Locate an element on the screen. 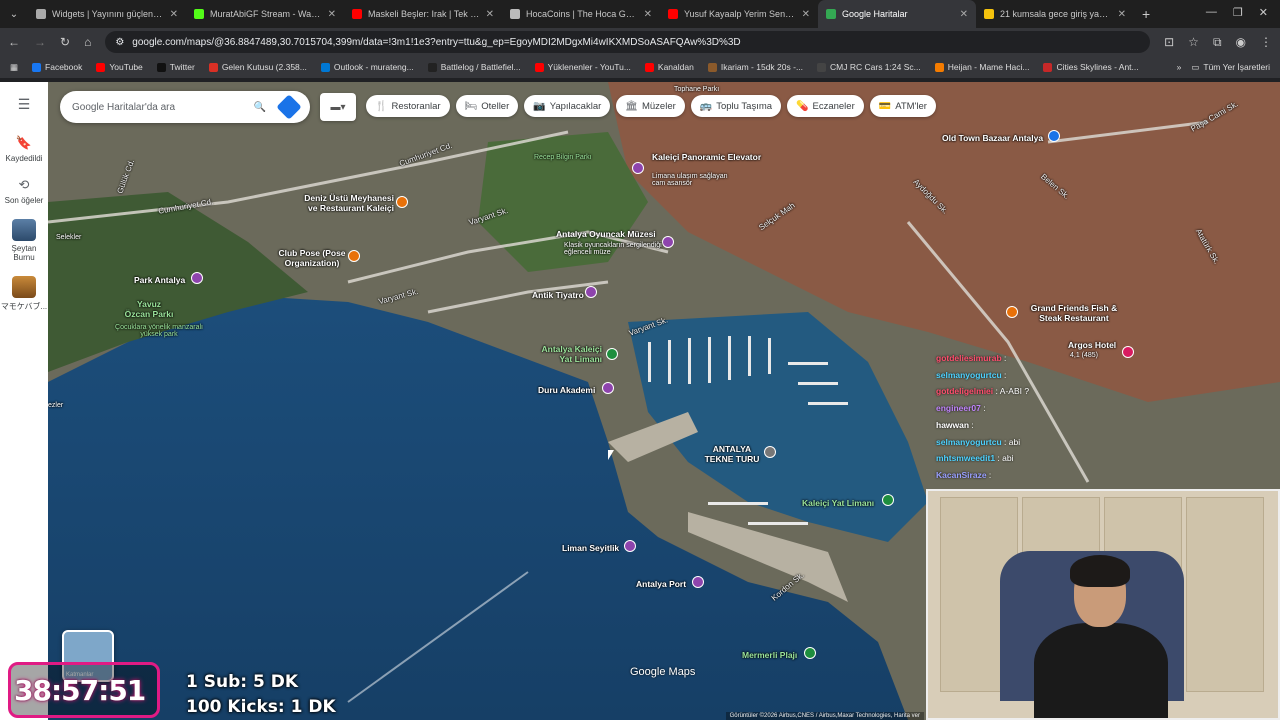 Image resolution: width=1280 pixels, height=720 pixels. place-label: Liman Seyitlik is located at coordinates (590, 548).